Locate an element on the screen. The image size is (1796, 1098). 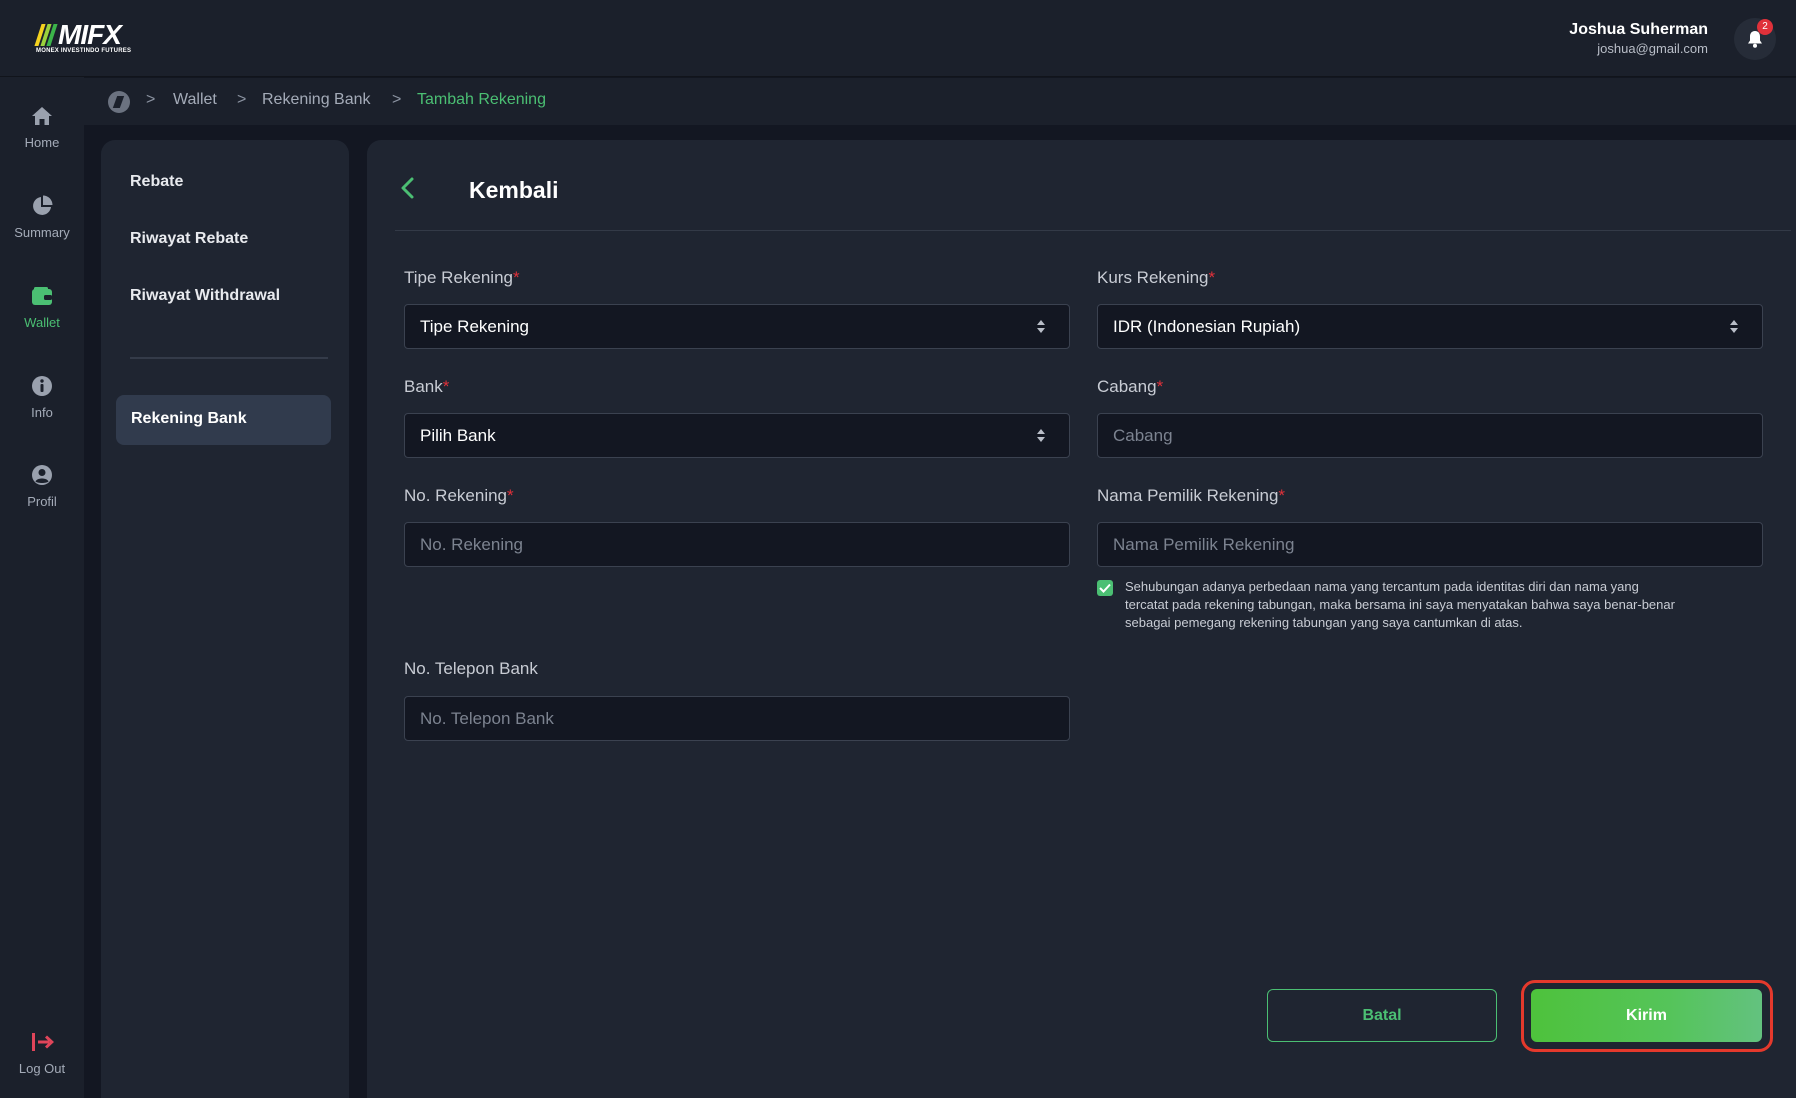
header-divider is located at coordinates (1093, 230).